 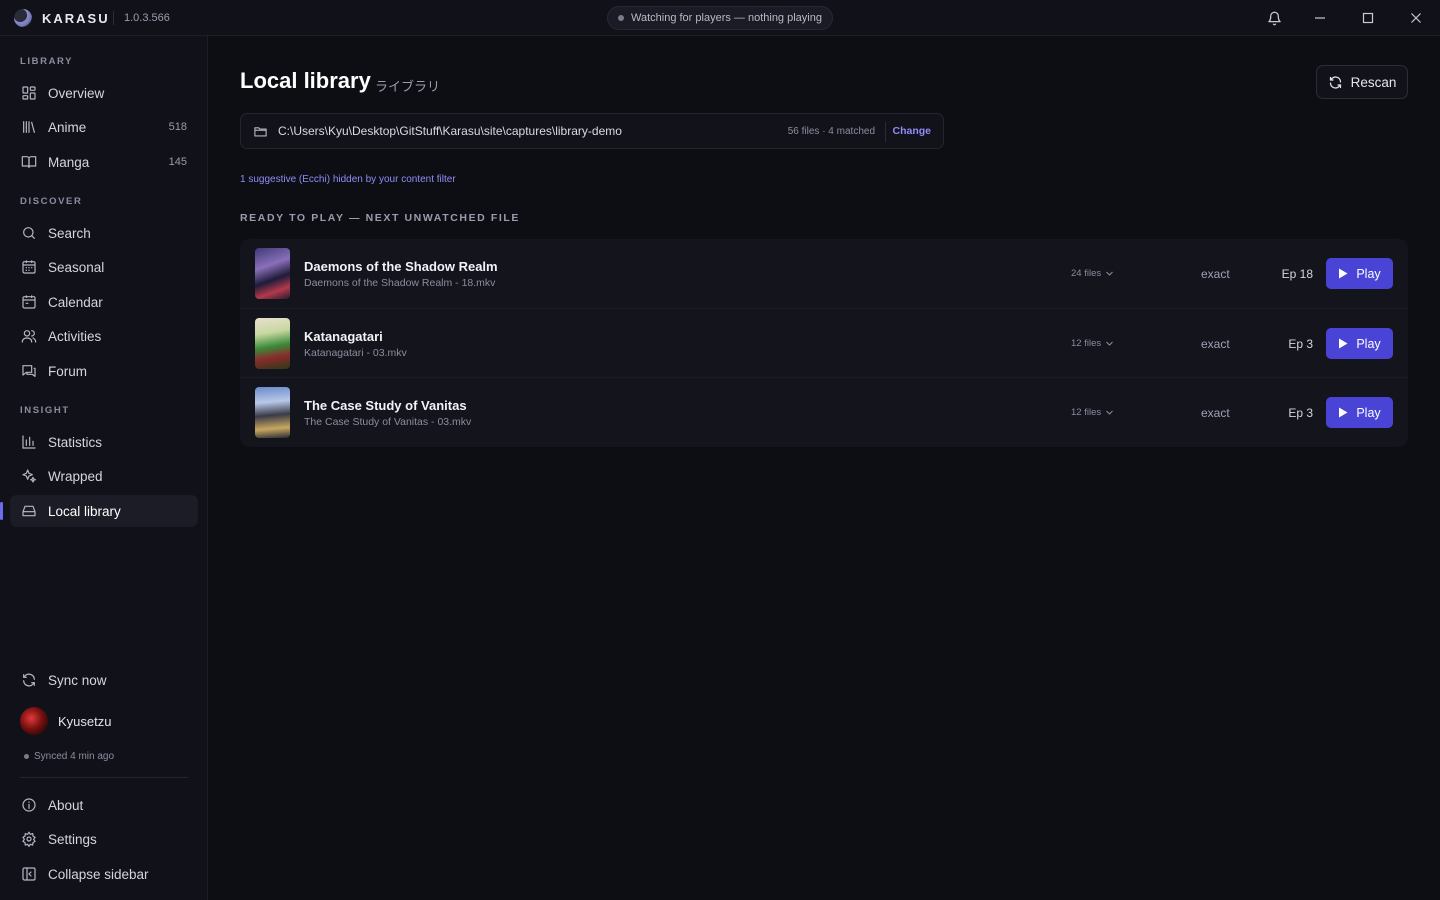 I want to click on sidebar-item-overview: Overview, so click(x=104, y=93).